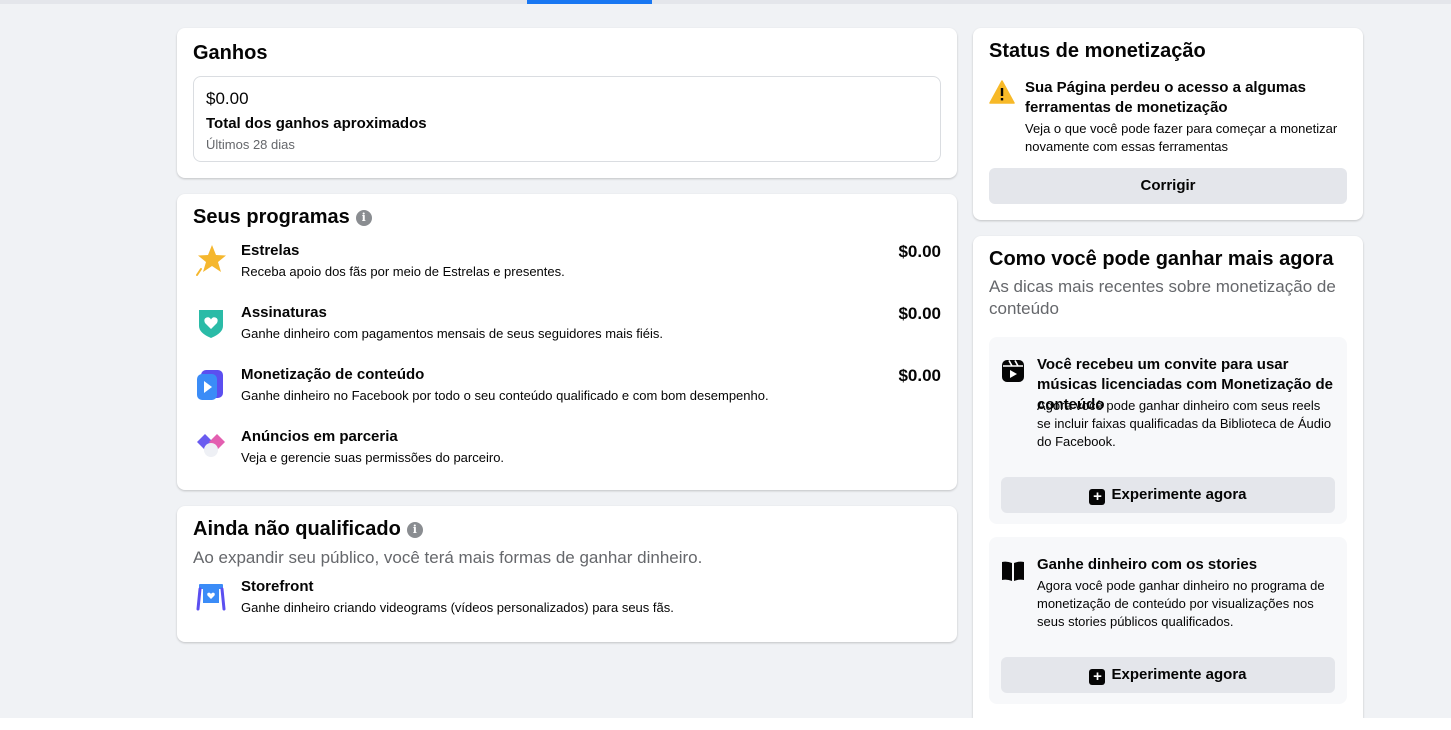 This screenshot has height=730, width=1451. I want to click on star-icon, so click(211, 260).